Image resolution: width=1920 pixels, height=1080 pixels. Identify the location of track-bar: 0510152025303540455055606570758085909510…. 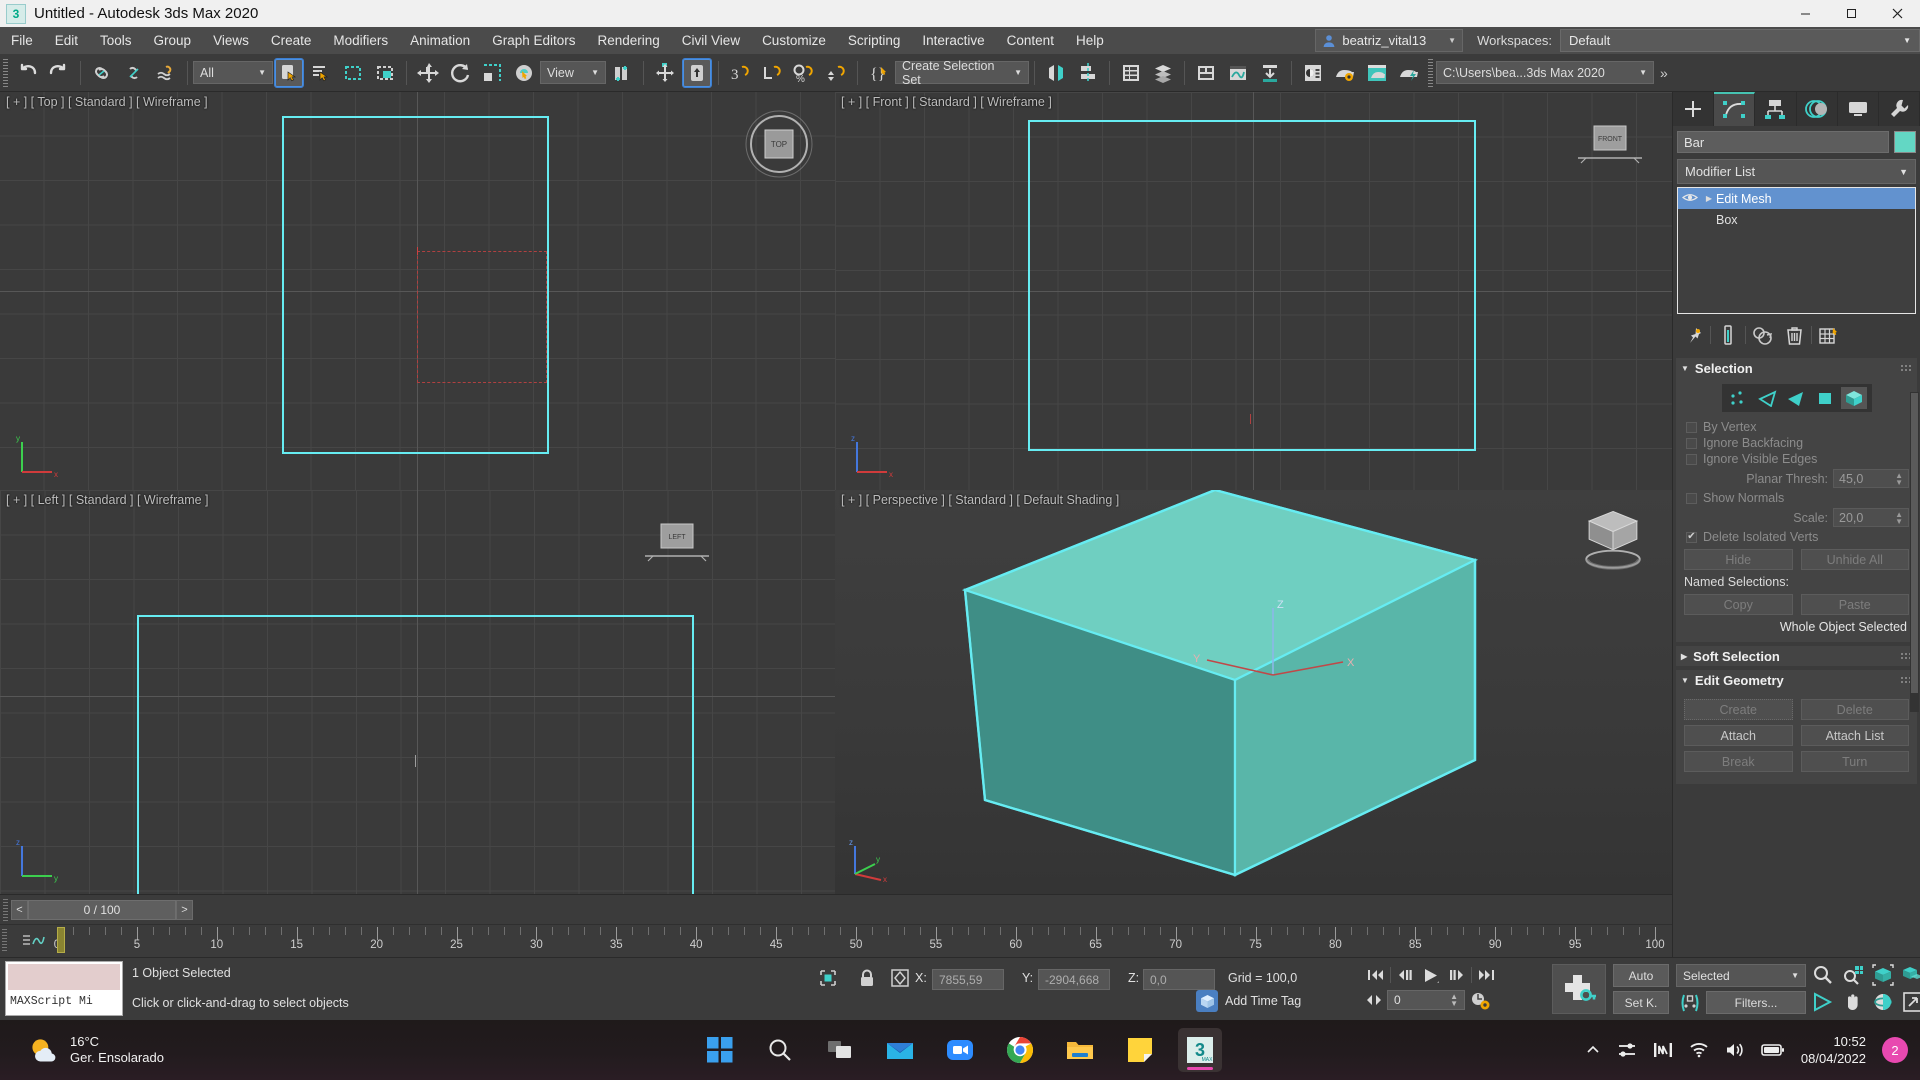
(836, 940).